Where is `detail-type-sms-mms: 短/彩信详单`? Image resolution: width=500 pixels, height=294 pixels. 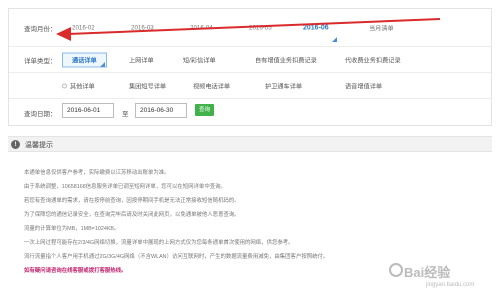 detail-type-sms-mms: 短/彩信详单 is located at coordinates (199, 59).